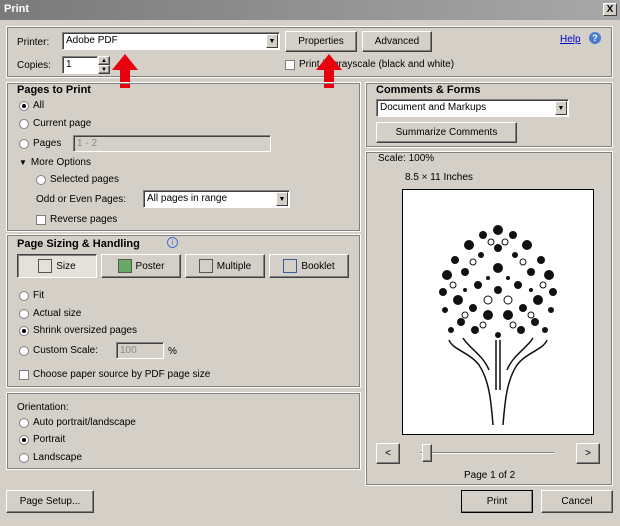 The height and width of the screenshot is (526, 620). What do you see at coordinates (104, 60) in the screenshot?
I see `copies-up-icon: ▲` at bounding box center [104, 60].